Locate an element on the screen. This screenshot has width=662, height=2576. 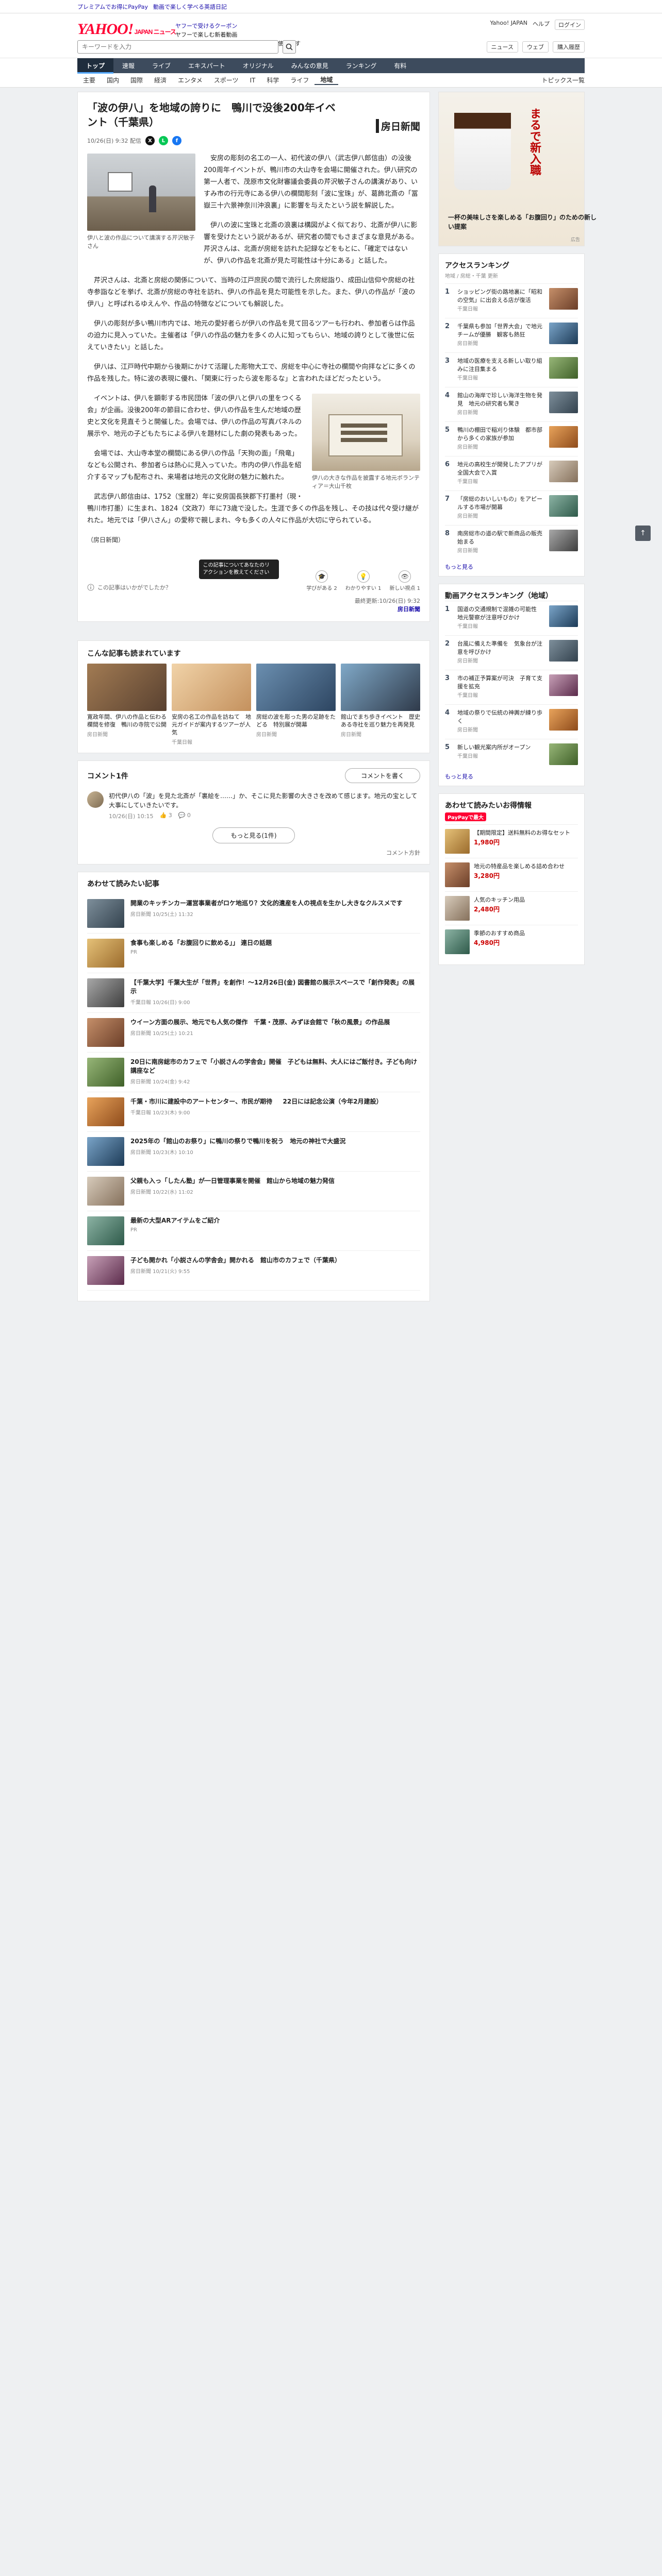
sidebar-ad: まるで新入職 一杯の美味しさを楽しめる「お腹回り」のための新しい提案 広告 is located at coordinates (517, 169).